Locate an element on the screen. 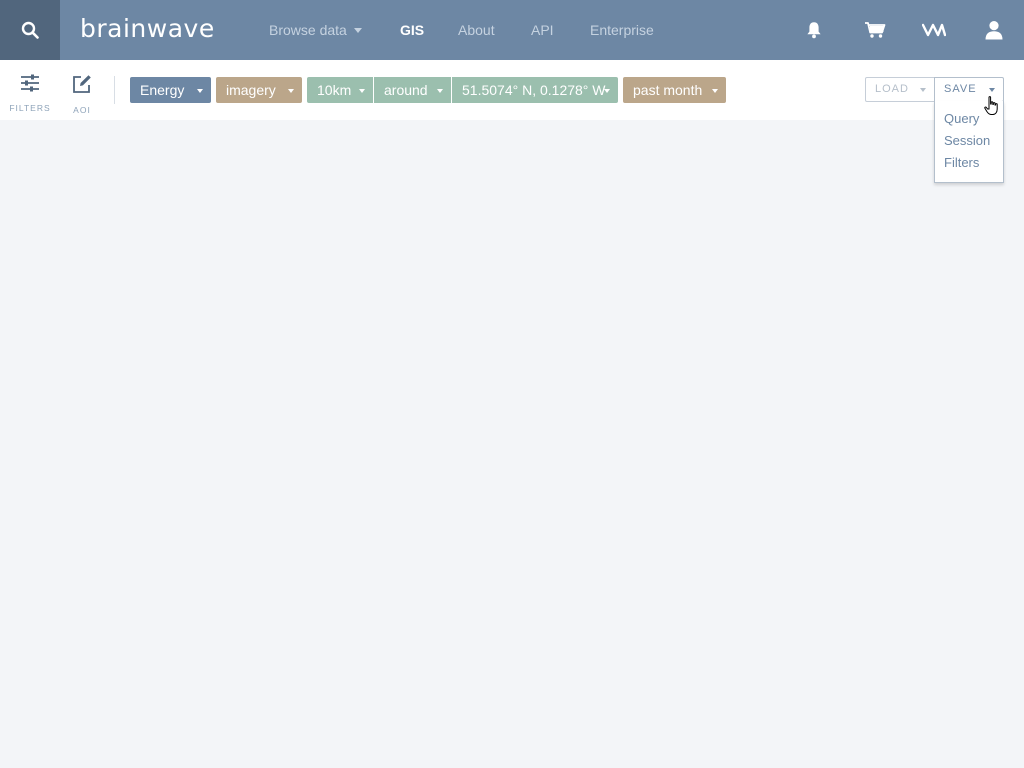 The image size is (1024, 768). search-icon is located at coordinates (30, 30).